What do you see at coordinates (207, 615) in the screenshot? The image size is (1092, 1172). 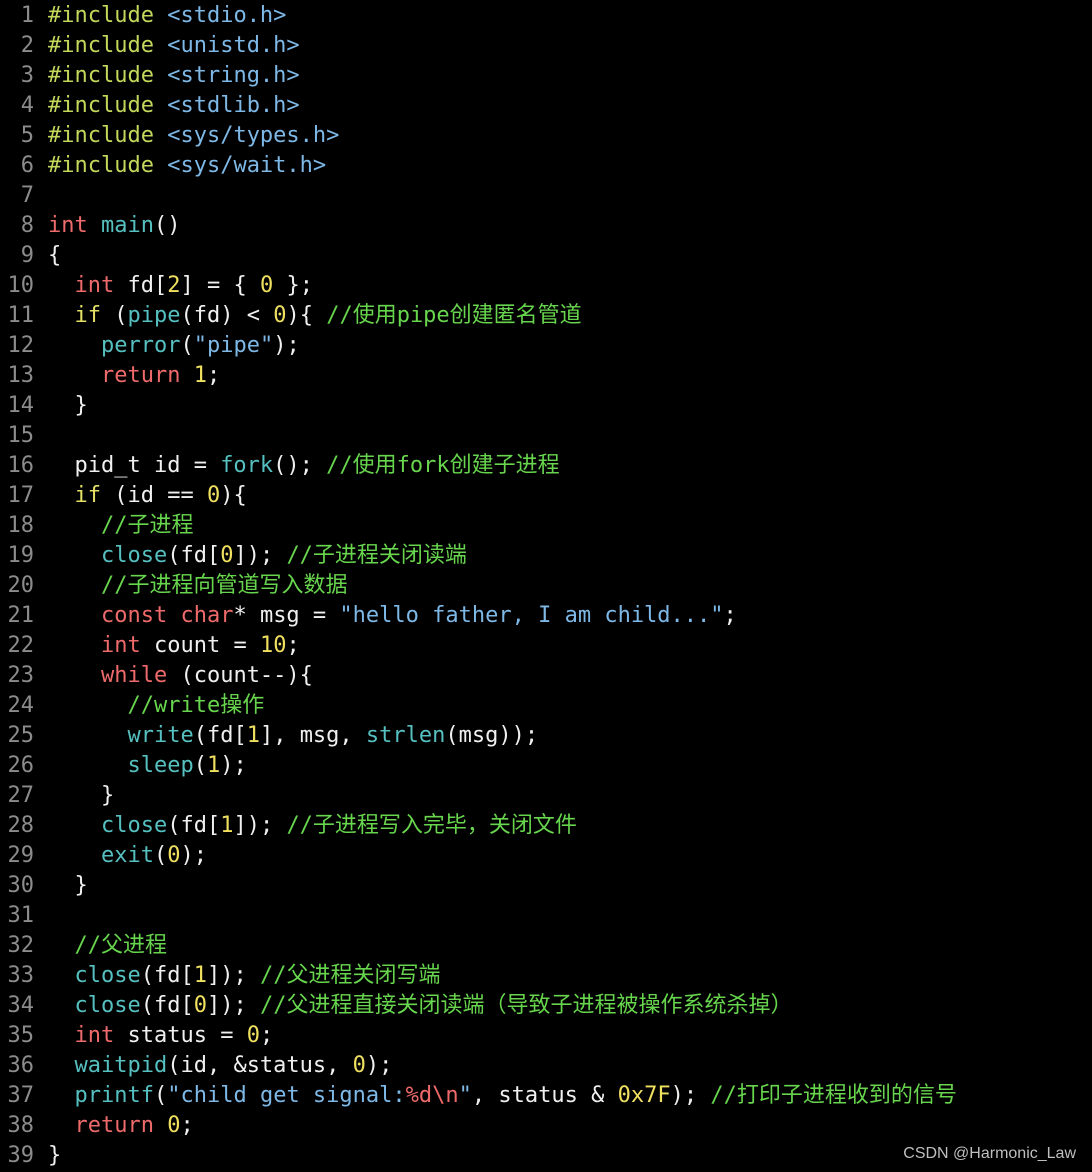 I see `code-token-type-keyword: char` at bounding box center [207, 615].